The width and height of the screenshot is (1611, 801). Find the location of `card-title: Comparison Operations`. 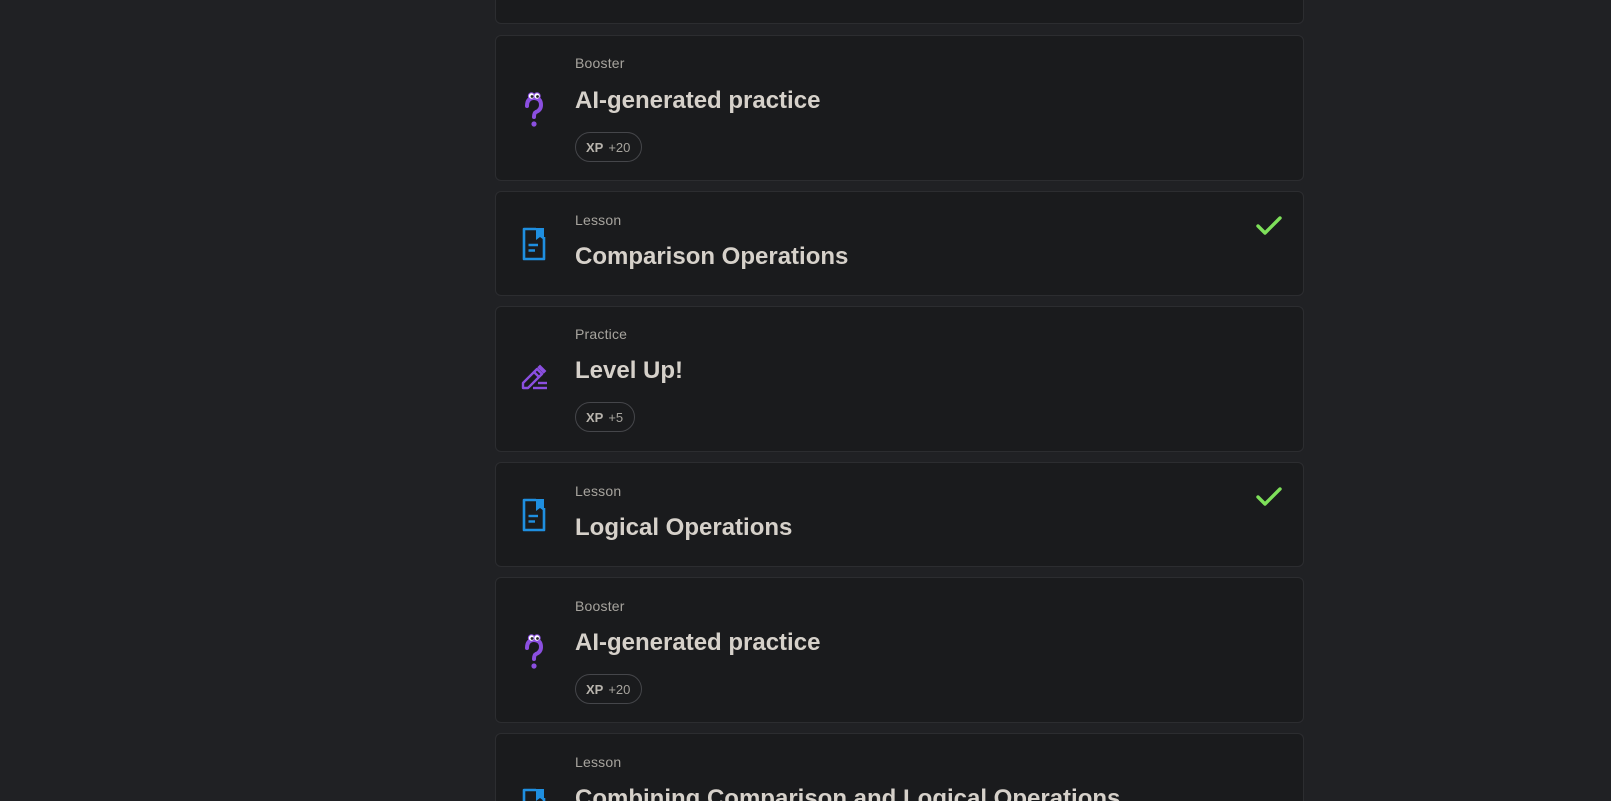

card-title: Comparison Operations is located at coordinates (711, 257).